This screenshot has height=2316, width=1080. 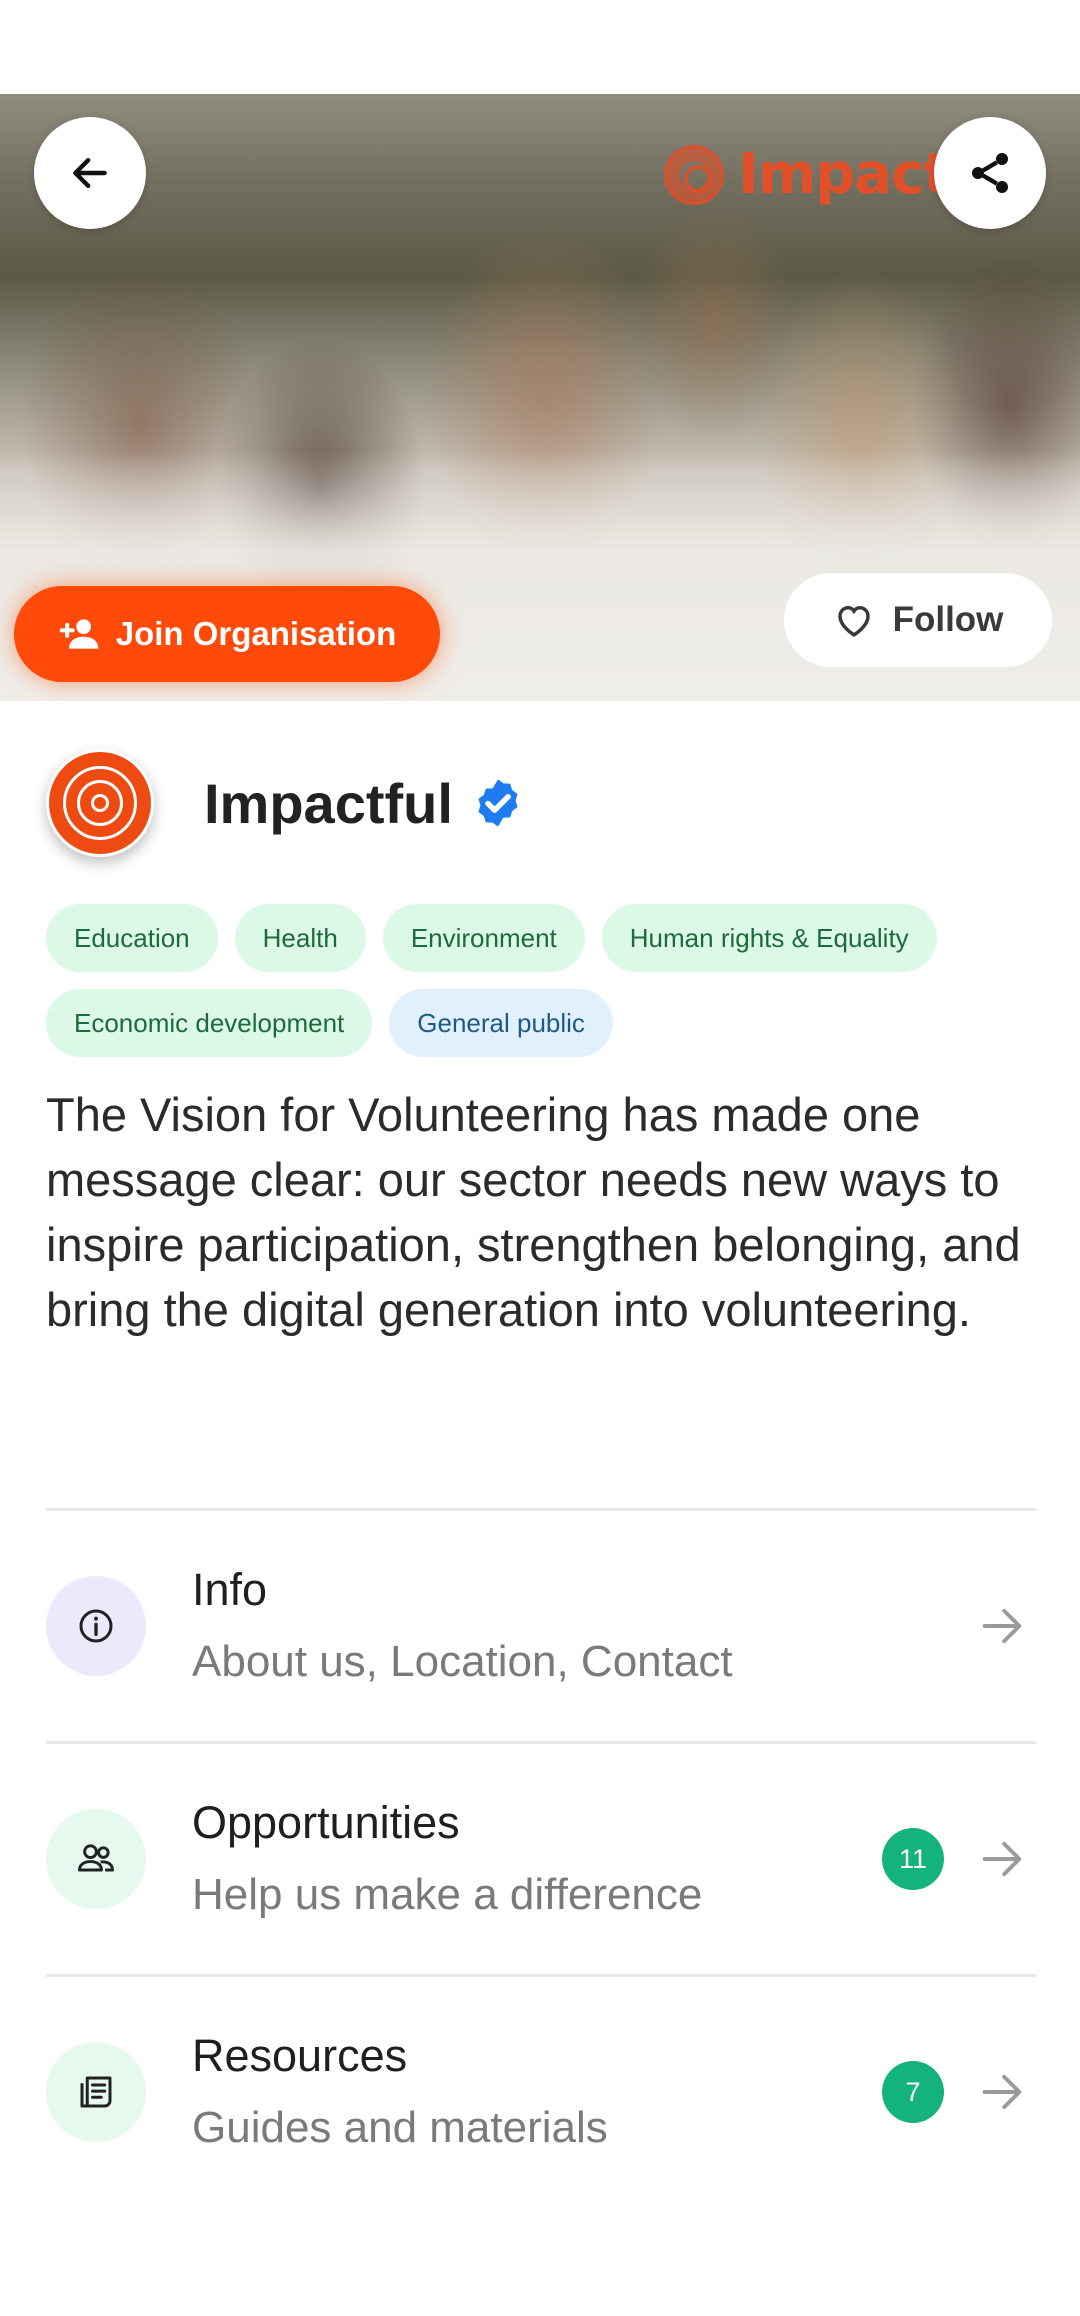 What do you see at coordinates (540, 47) in the screenshot?
I see `status-bar` at bounding box center [540, 47].